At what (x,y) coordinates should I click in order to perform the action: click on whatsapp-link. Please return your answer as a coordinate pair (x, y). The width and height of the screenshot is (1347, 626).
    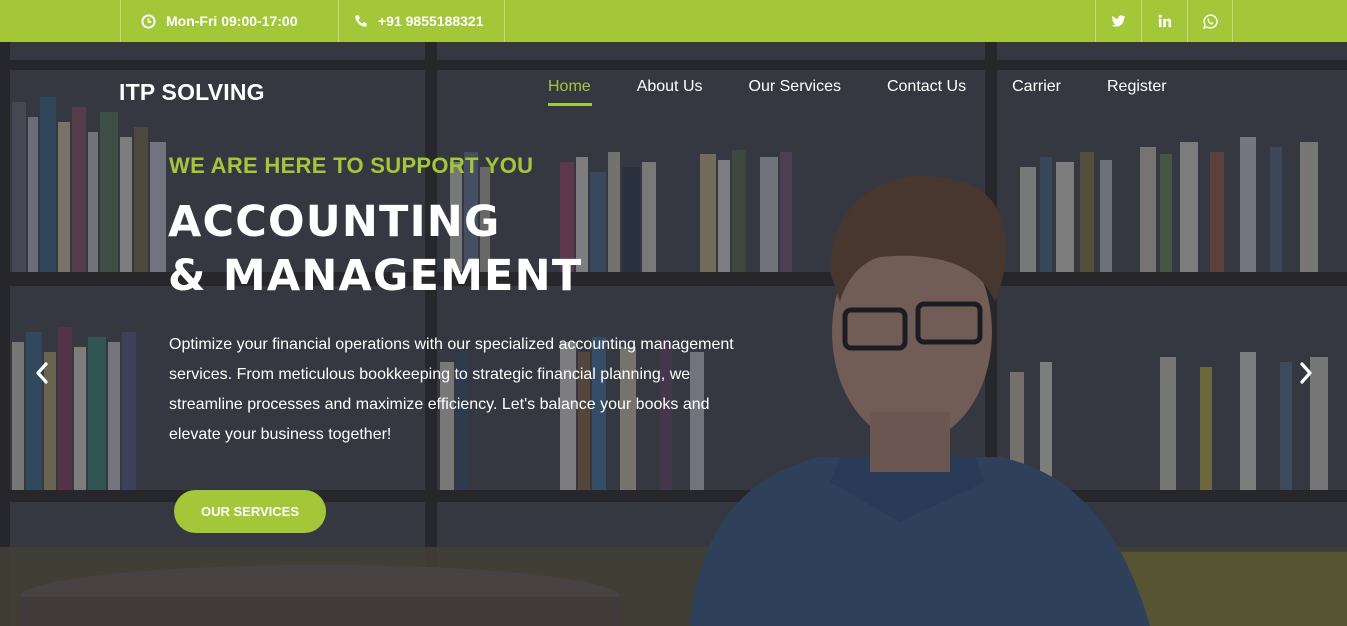
    Looking at the image, I should click on (1210, 21).